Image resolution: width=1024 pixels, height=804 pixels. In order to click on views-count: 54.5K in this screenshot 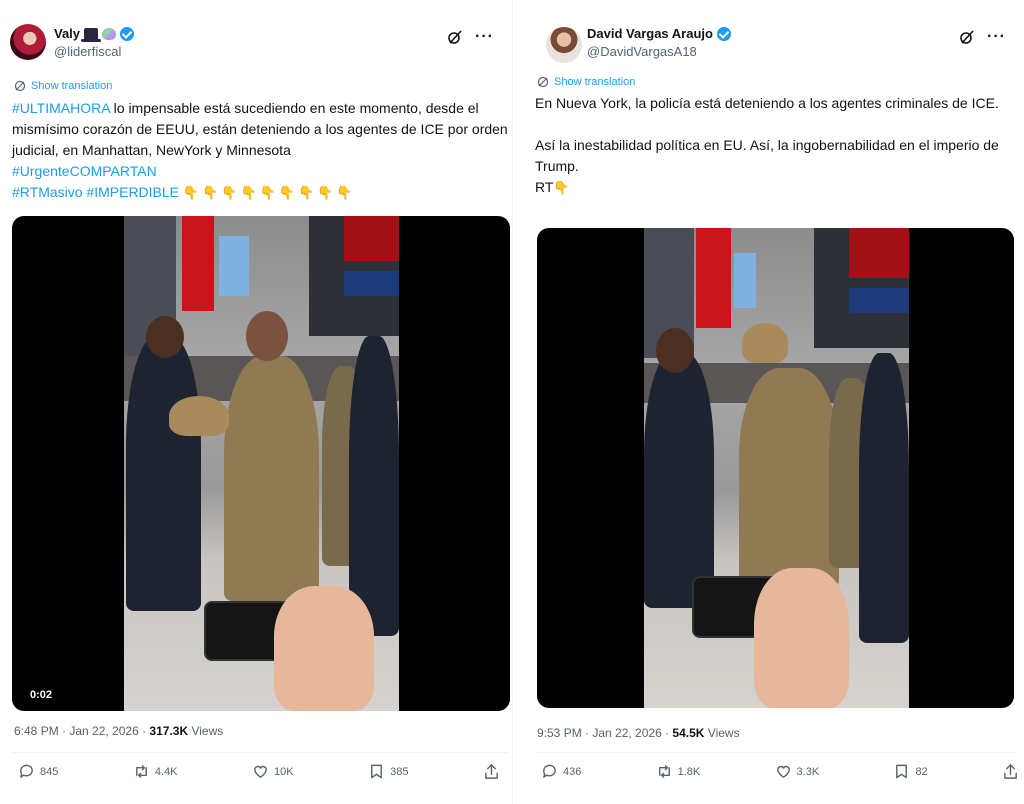, I will do `click(688, 733)`.